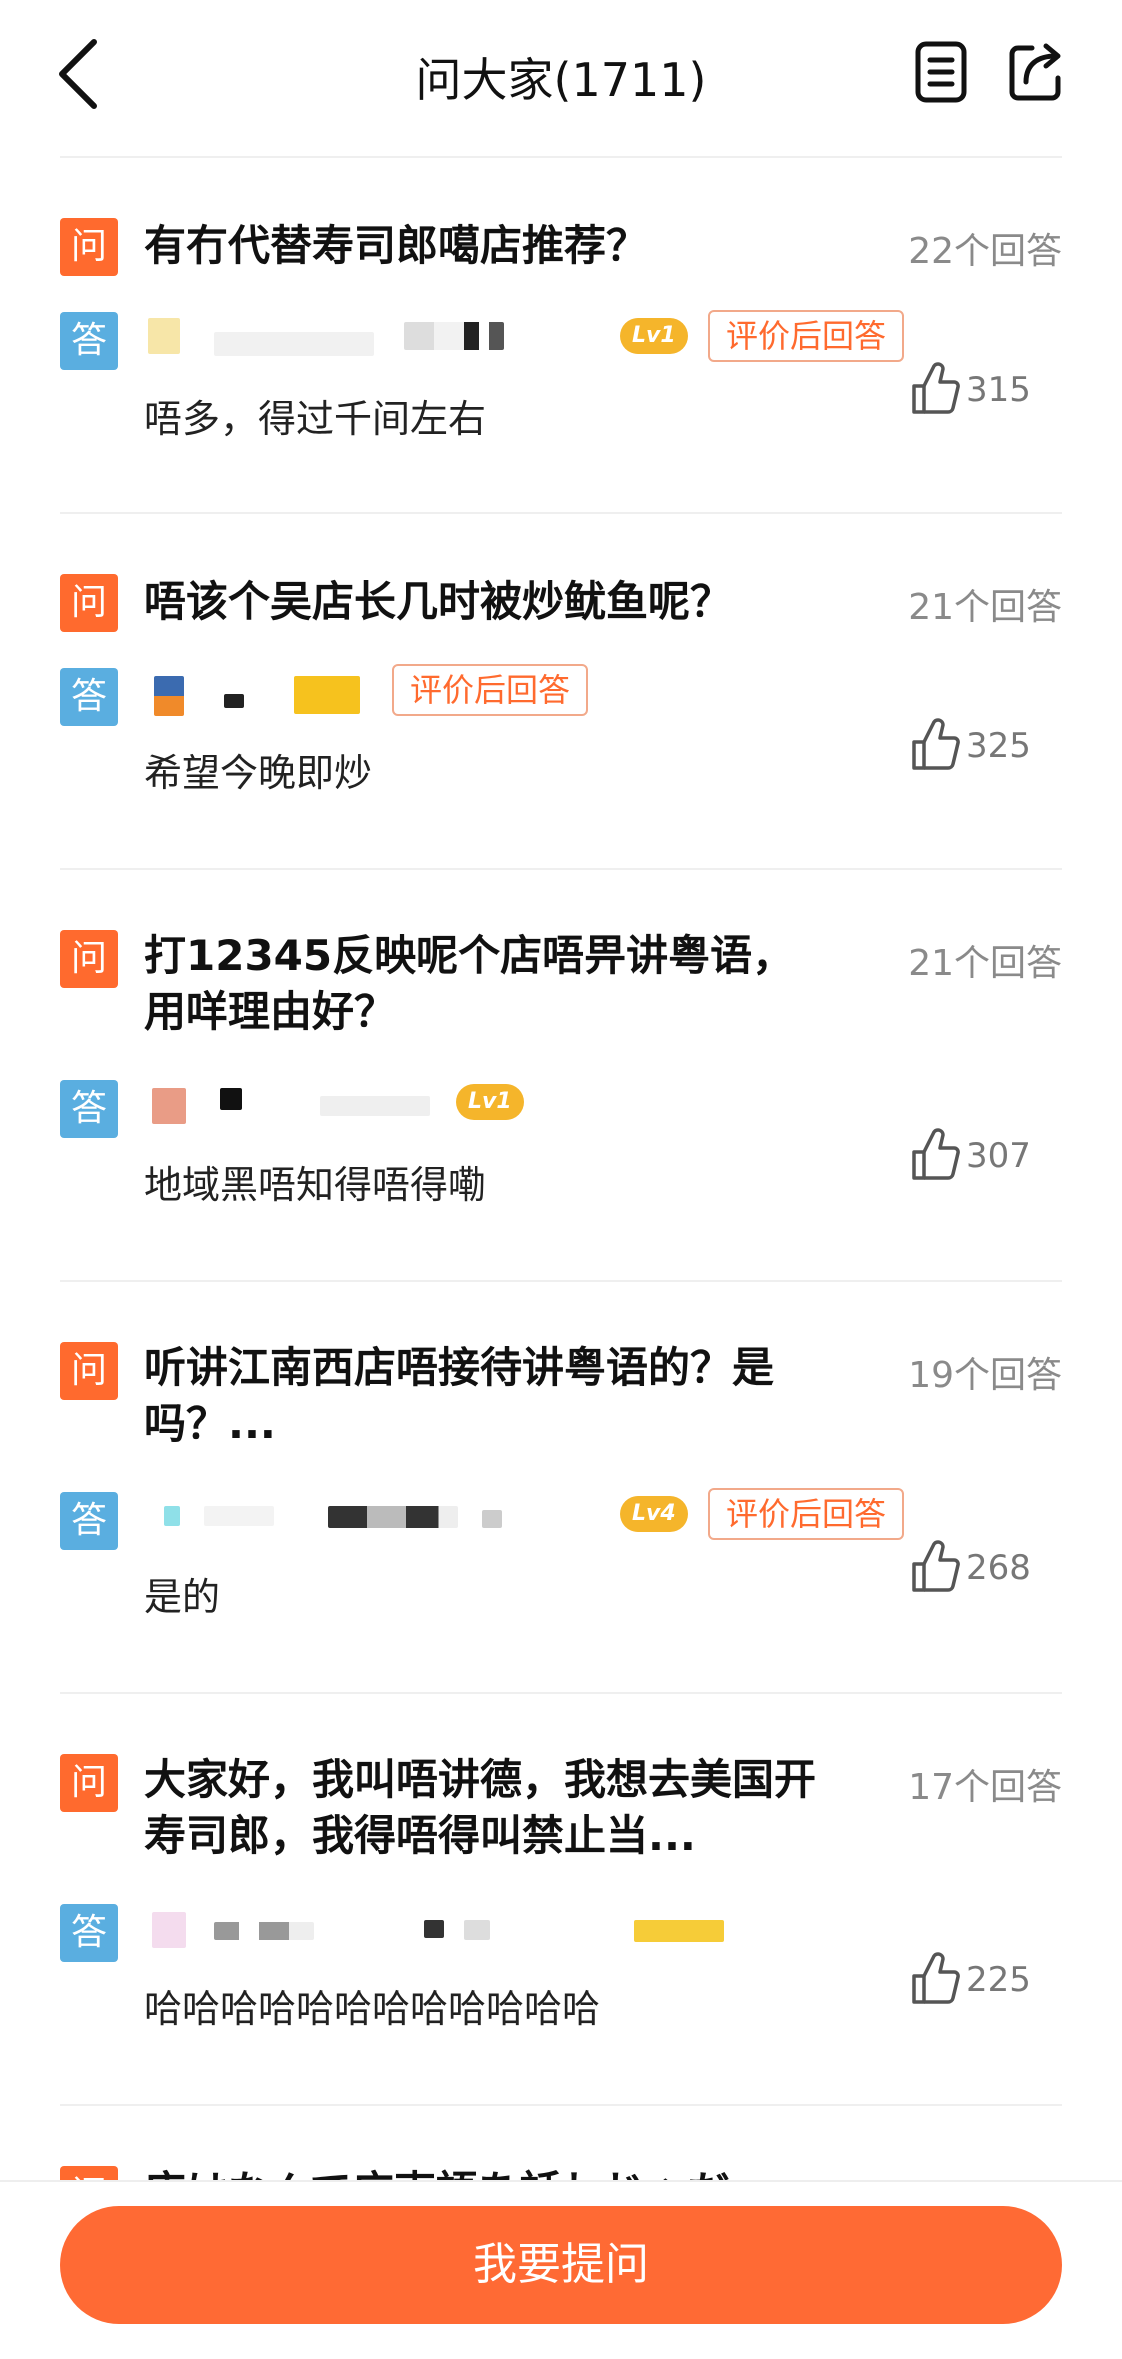 This screenshot has width=1122, height=2359. I want to click on answer-text: 是的, so click(182, 1597).